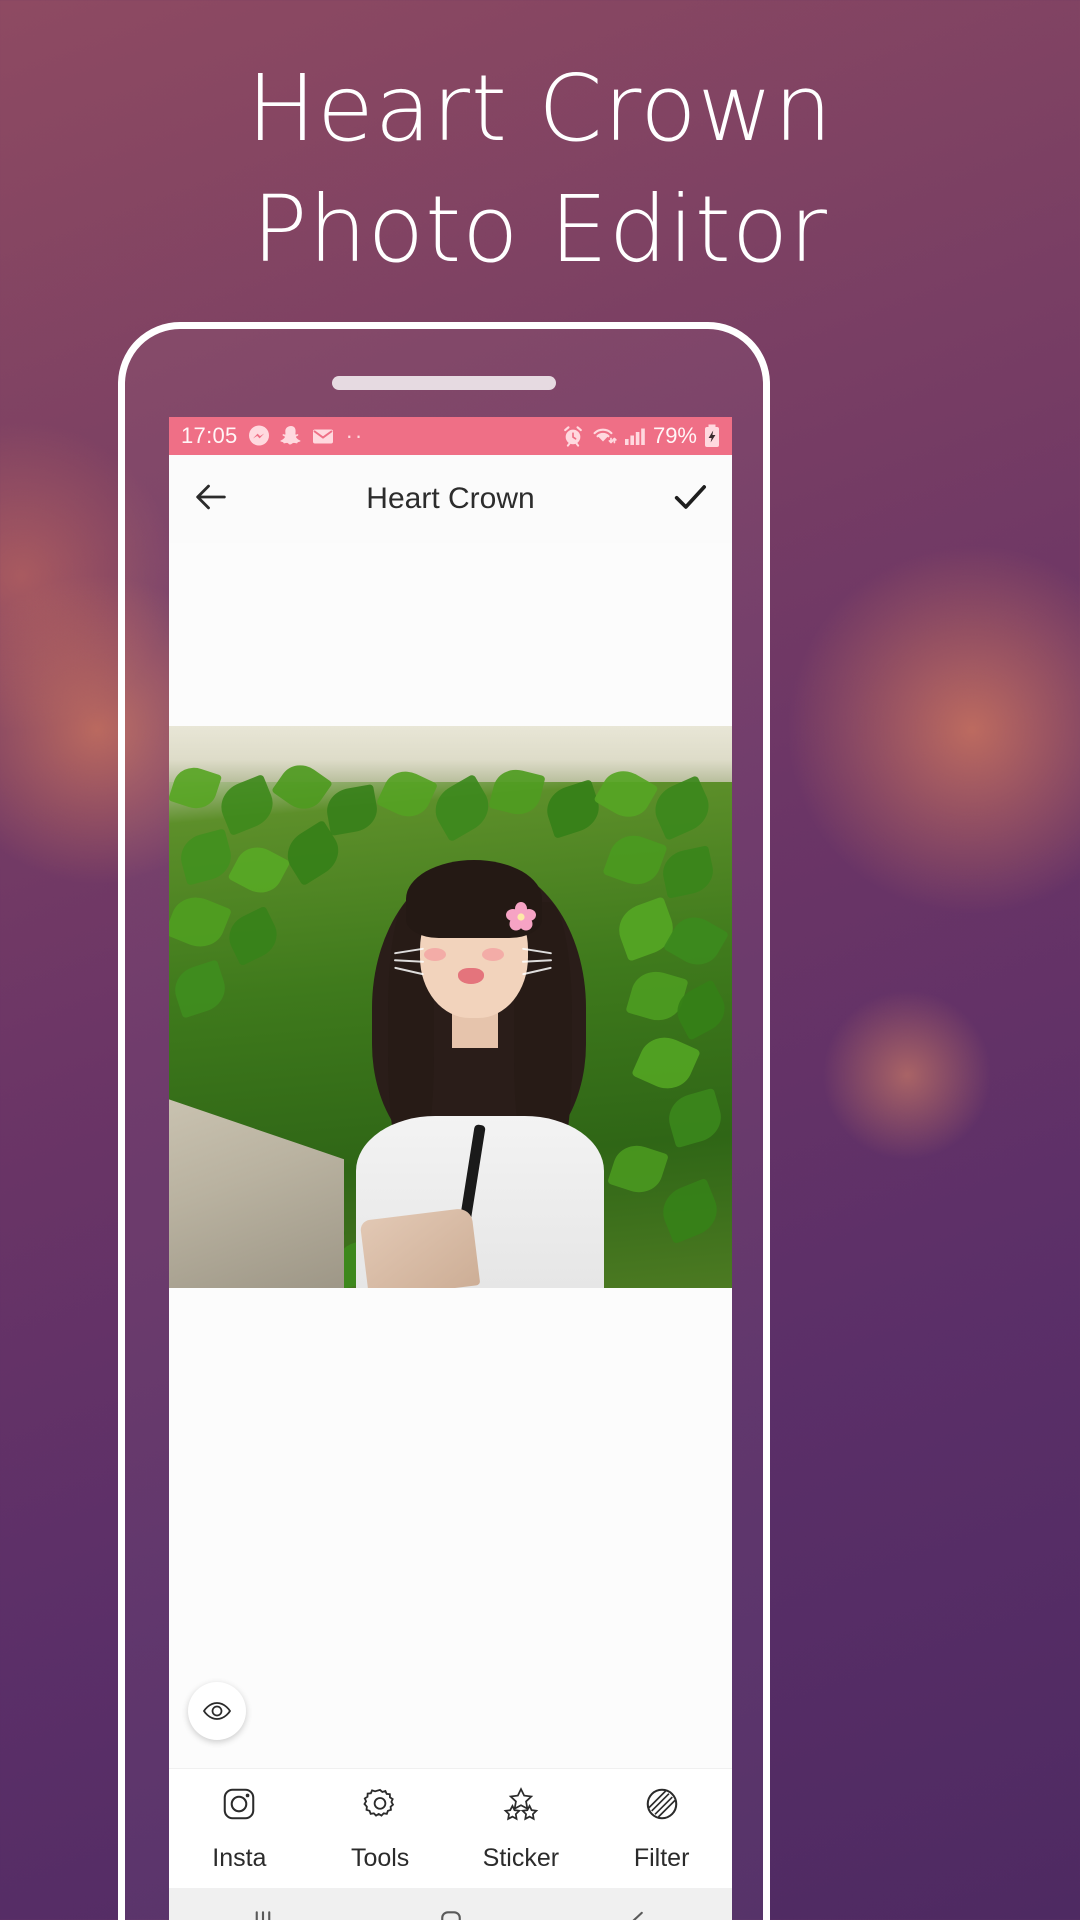 The width and height of the screenshot is (1080, 1920). I want to click on filter-layers-icon, so click(662, 1806).